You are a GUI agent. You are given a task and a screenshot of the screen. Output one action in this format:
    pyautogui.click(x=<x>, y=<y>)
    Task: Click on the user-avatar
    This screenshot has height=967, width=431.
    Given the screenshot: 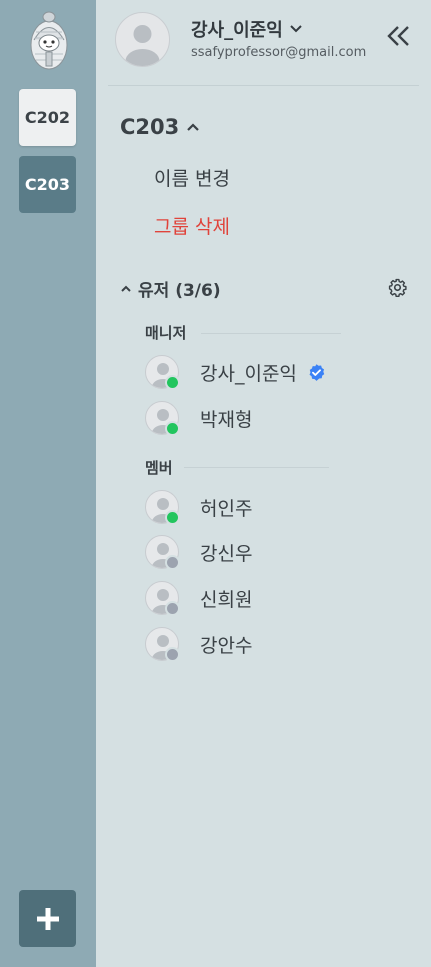 What is the action you would take?
    pyautogui.click(x=142, y=39)
    